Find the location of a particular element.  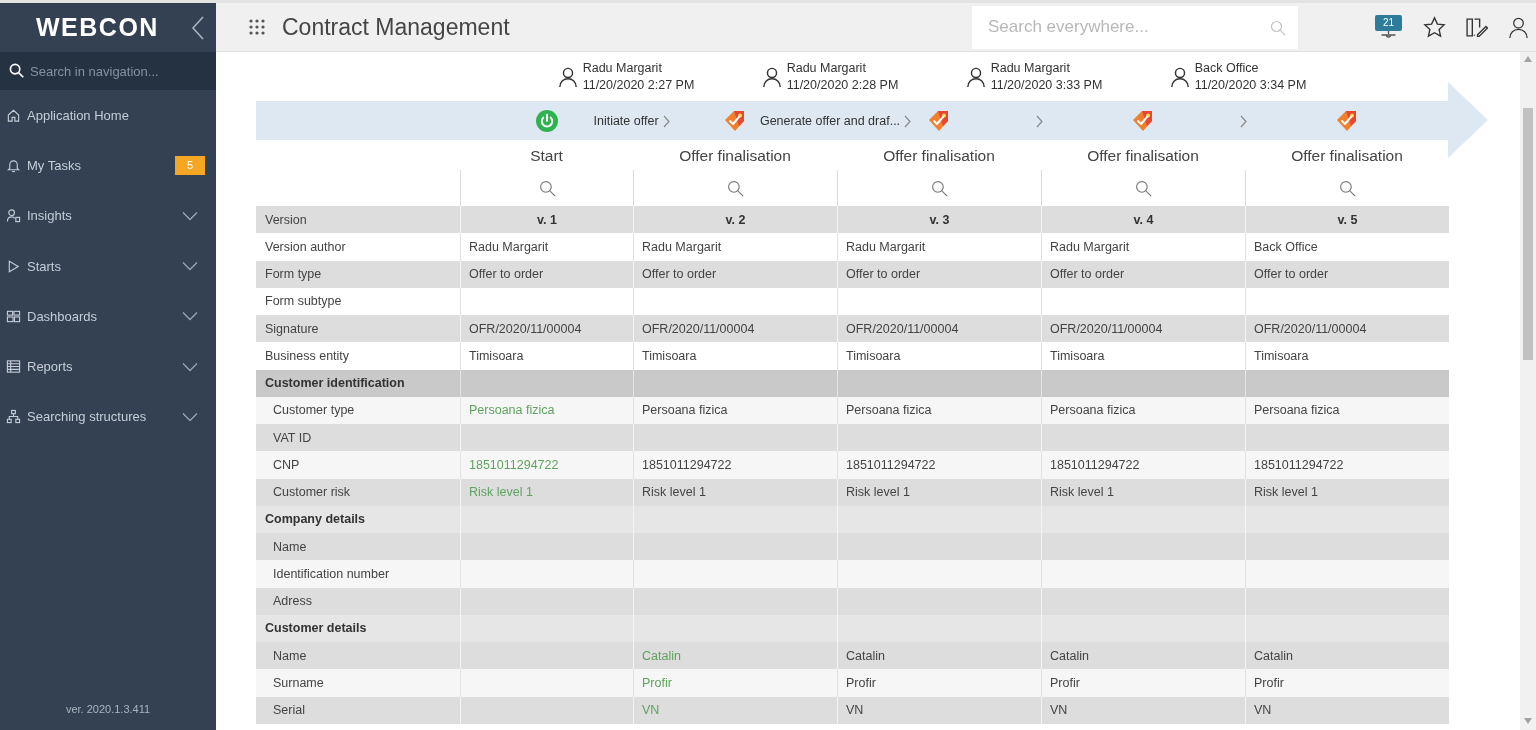

star-icon is located at coordinates (1434, 27).